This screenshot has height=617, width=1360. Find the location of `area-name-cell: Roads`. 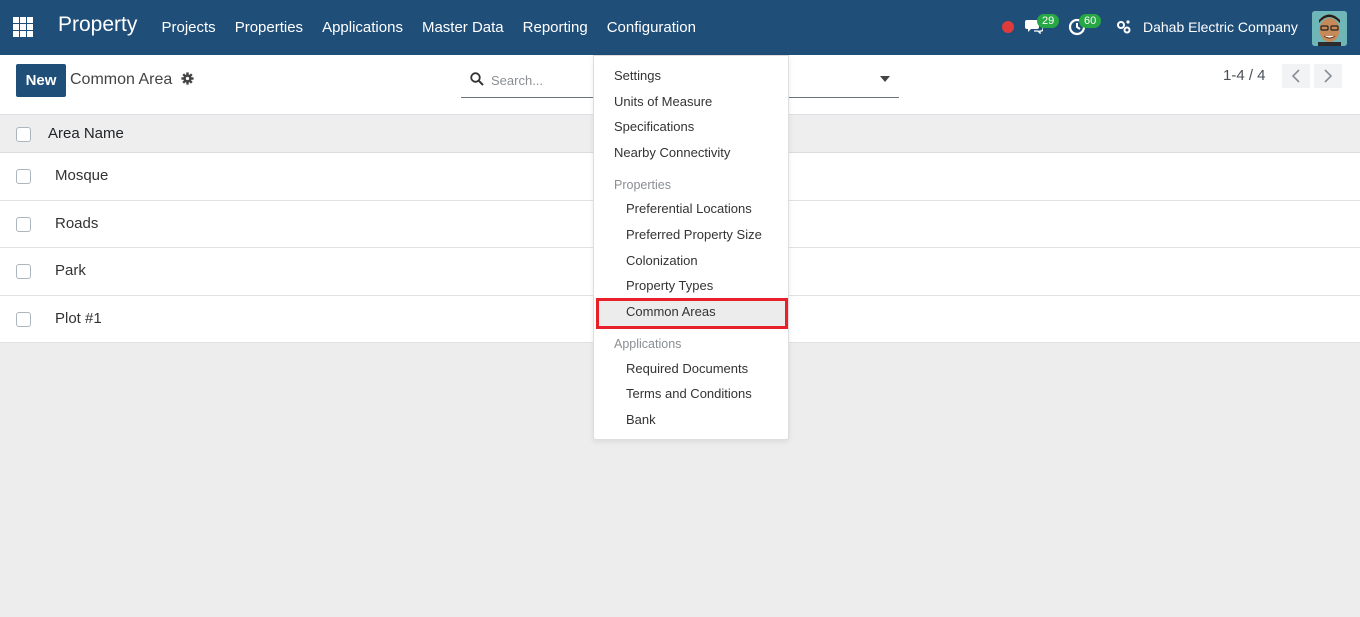

area-name-cell: Roads is located at coordinates (77, 223).